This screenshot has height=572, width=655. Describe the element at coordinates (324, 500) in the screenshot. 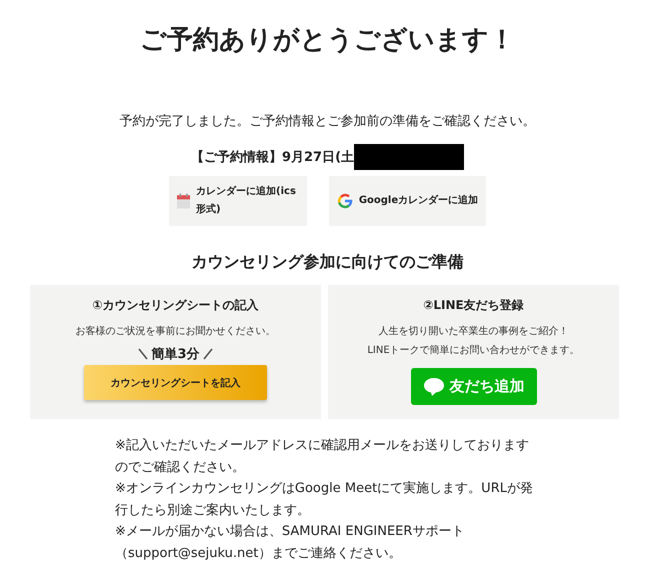

I see `note-text: ※オンラインカウンセリングはGoogle Meetにて実施します。URLが発行したら別途ご案内いたします。` at that location.